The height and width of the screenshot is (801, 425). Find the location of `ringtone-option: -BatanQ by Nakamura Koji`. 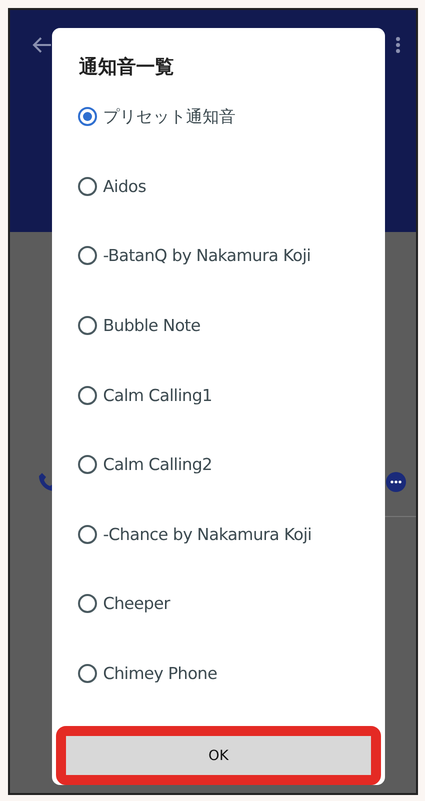

ringtone-option: -BatanQ by Nakamura Koji is located at coordinates (218, 256).